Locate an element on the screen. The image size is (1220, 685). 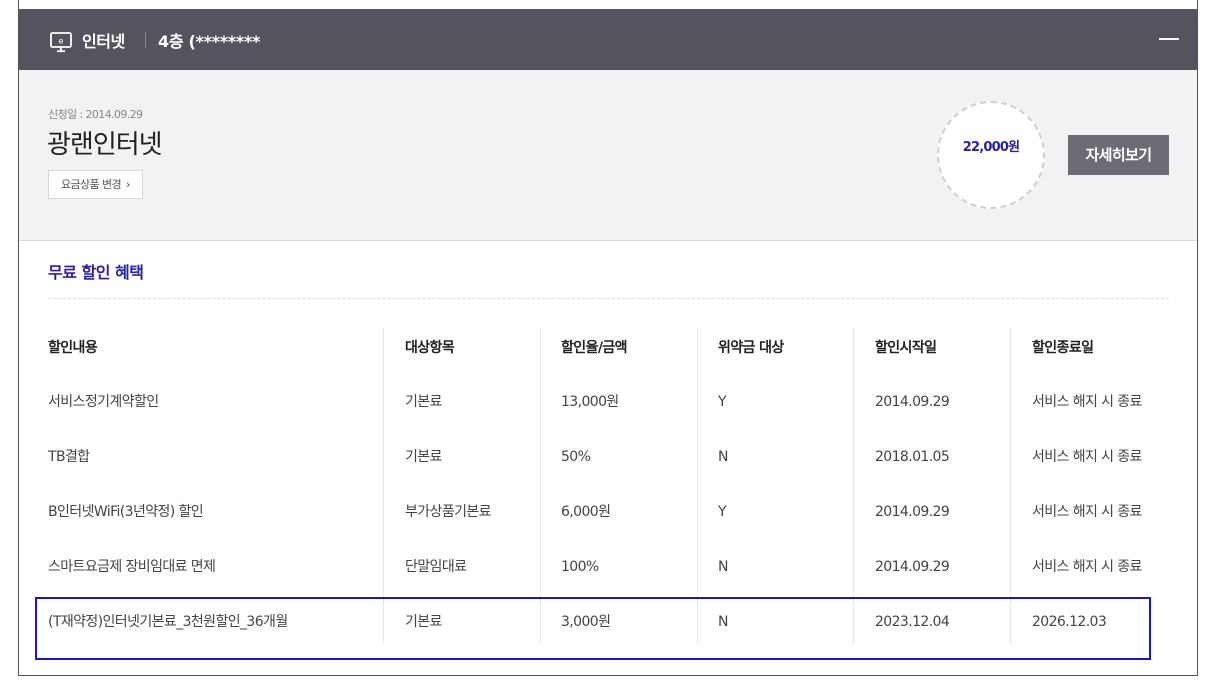
benefit-section-title: 무료 할인 혜택 is located at coordinates (96, 272).